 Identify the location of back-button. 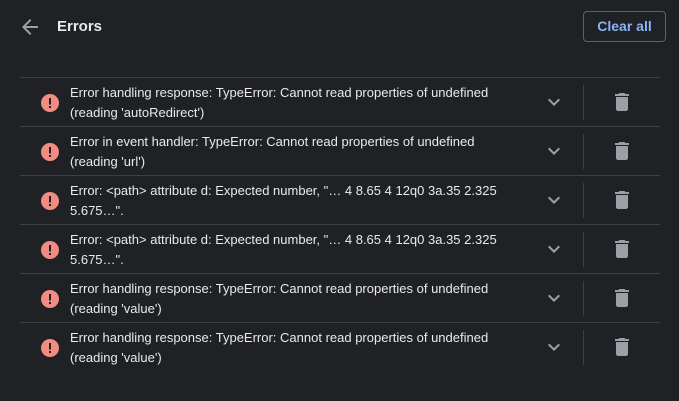
(30, 27).